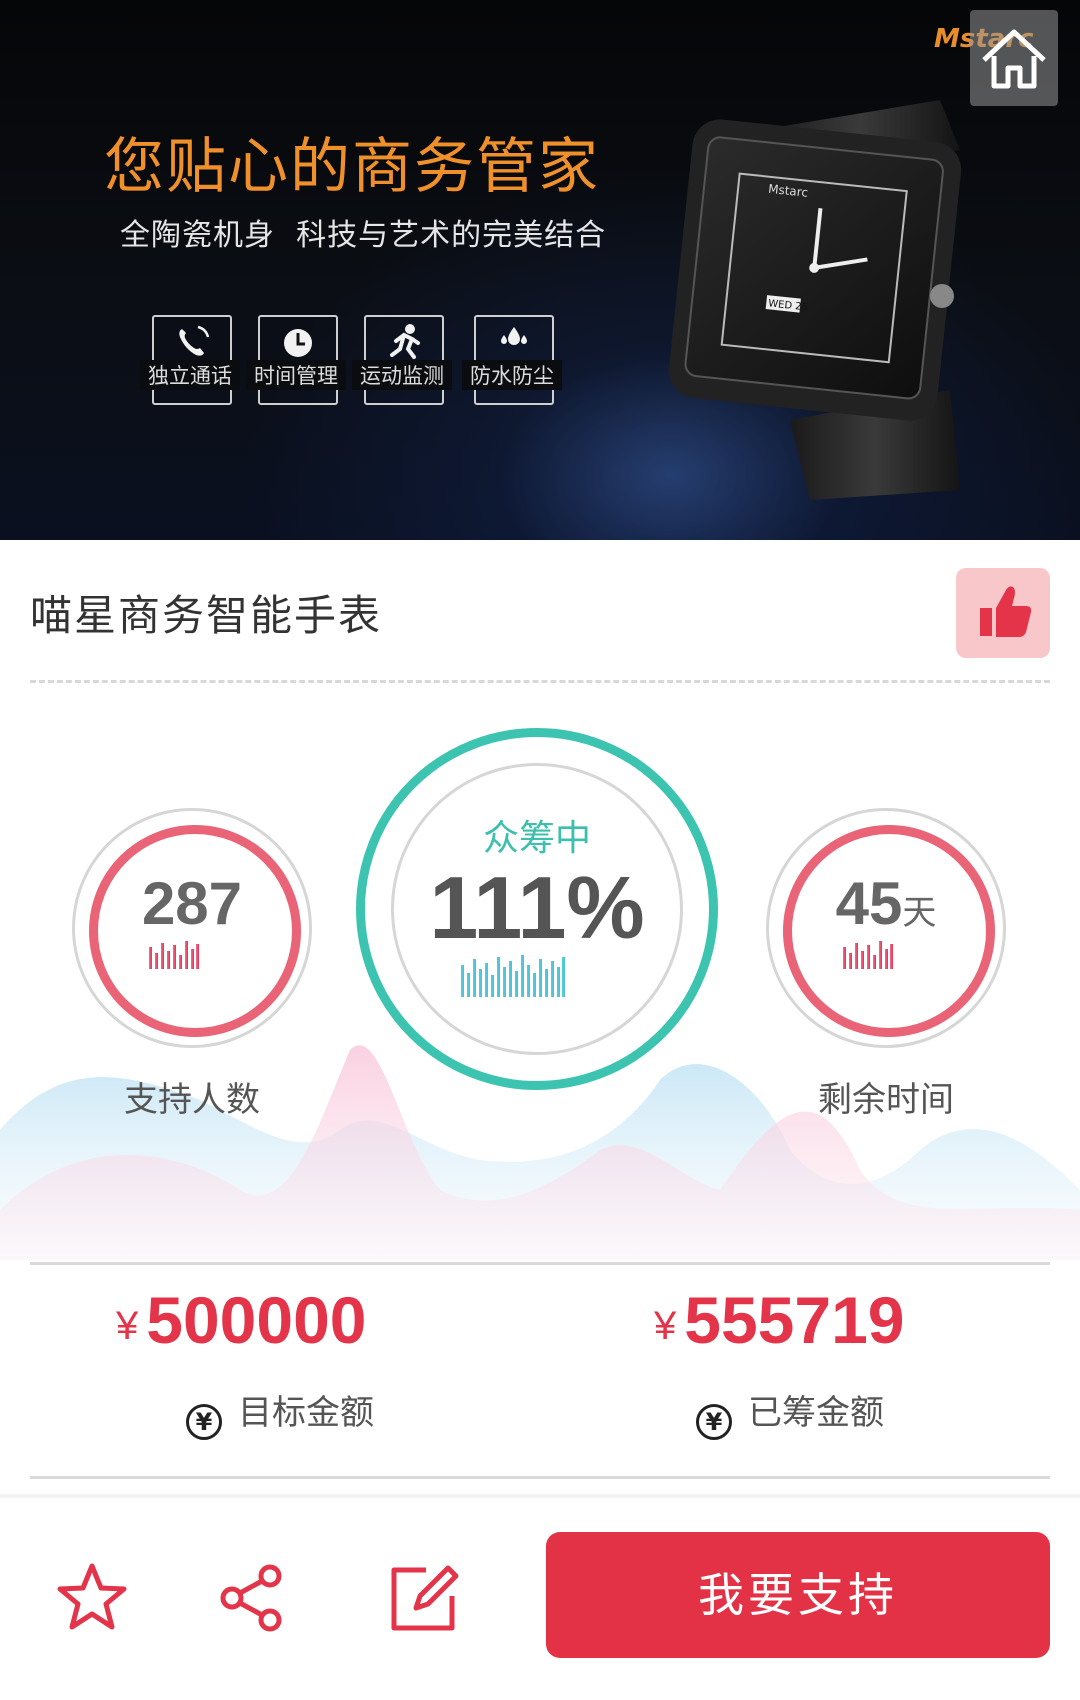 Image resolution: width=1080 pixels, height=1700 pixels. Describe the element at coordinates (306, 1413) in the screenshot. I see `target-amount-label: 目标金额` at that location.